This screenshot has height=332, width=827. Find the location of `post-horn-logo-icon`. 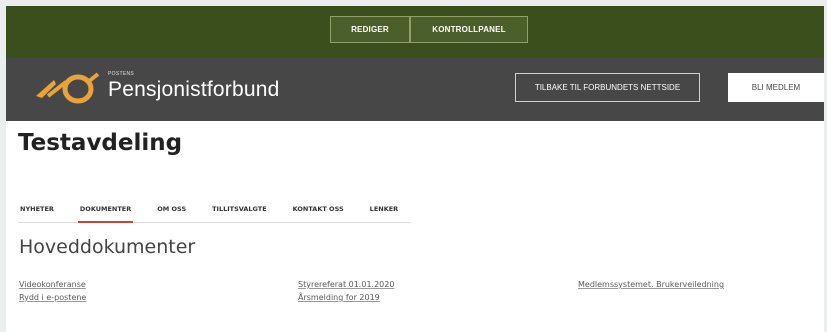

post-horn-logo-icon is located at coordinates (66, 89).